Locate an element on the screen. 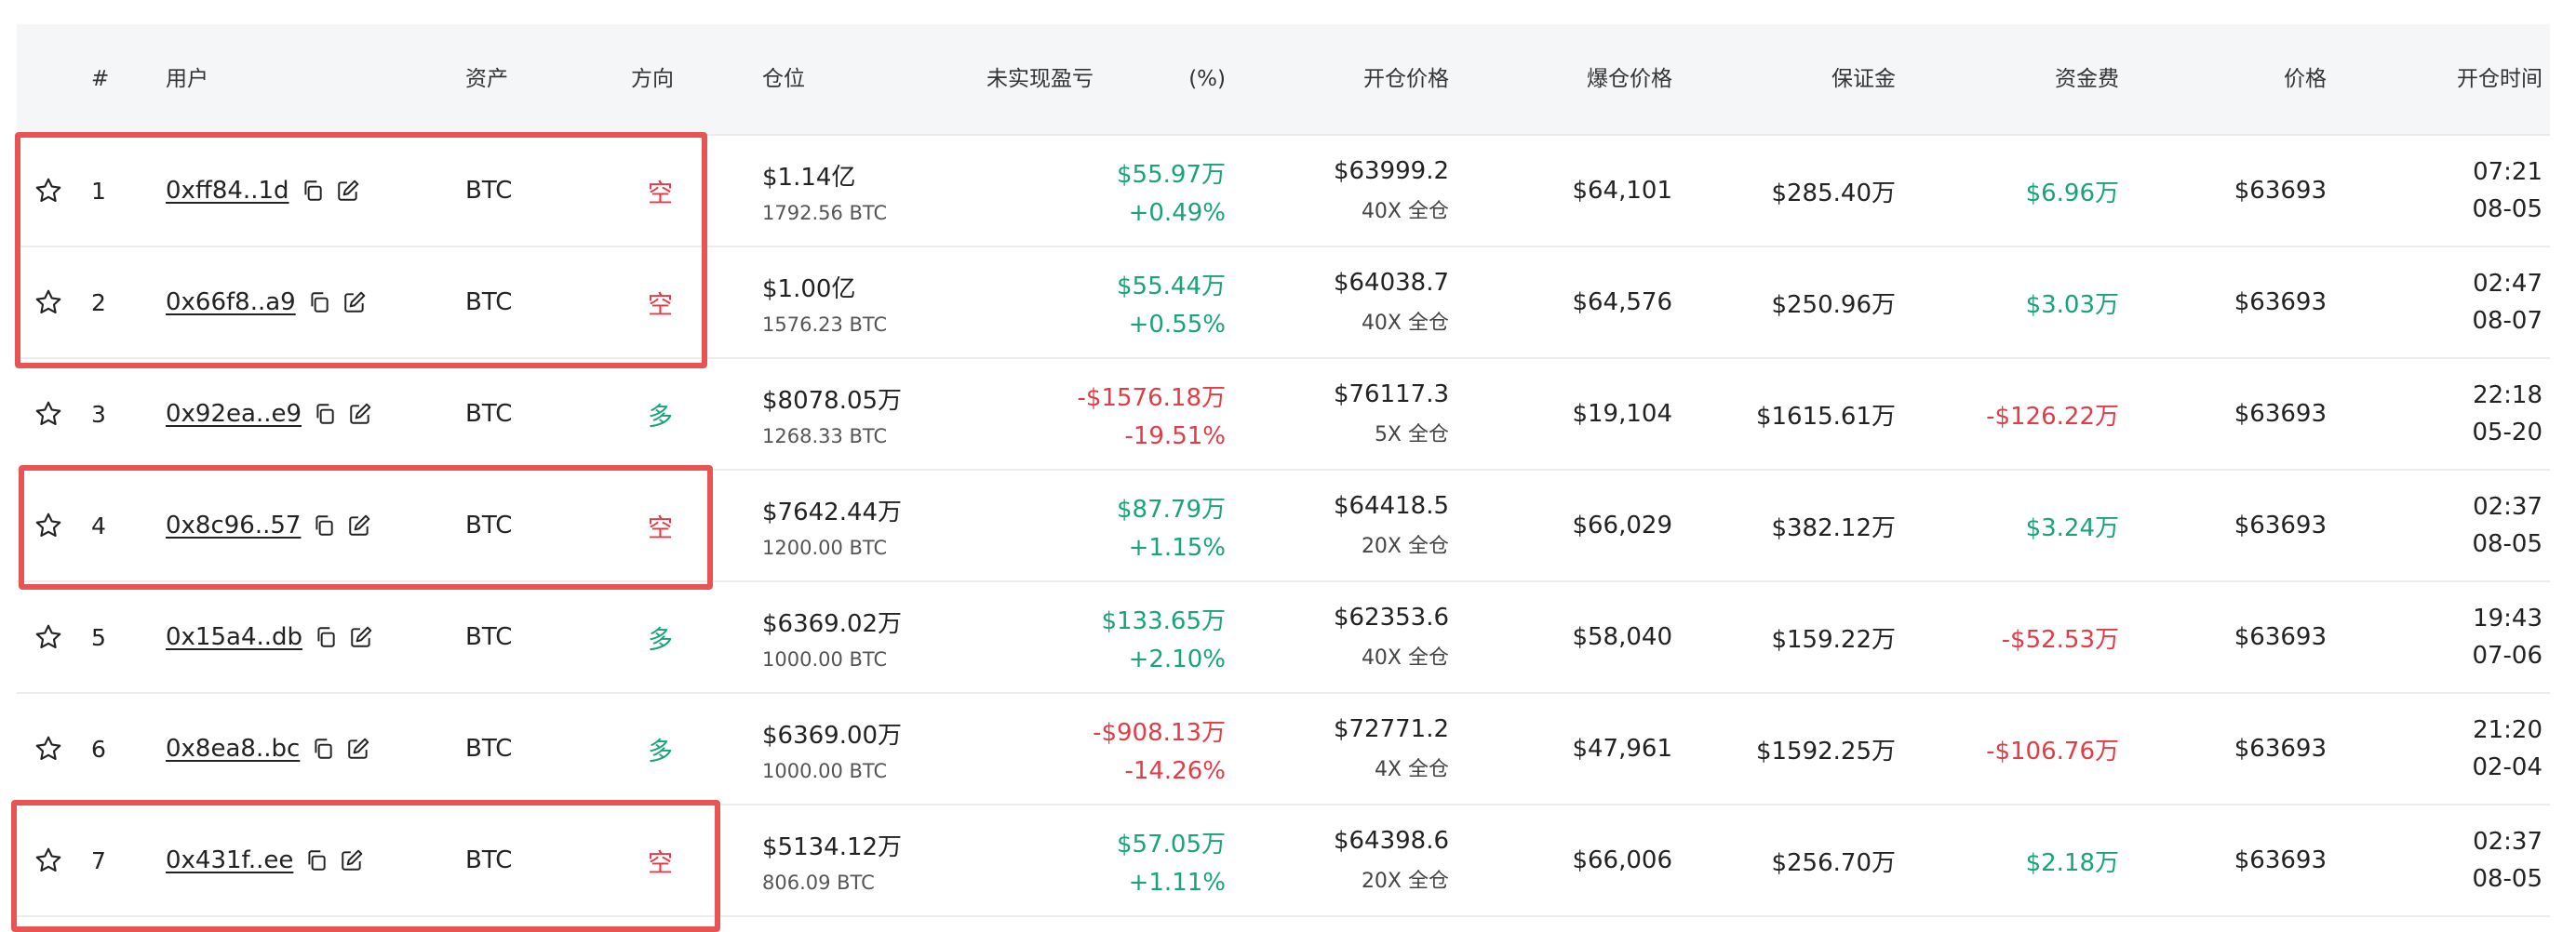 This screenshot has height=932, width=2576. margin: $250.96万 is located at coordinates (1833, 304).